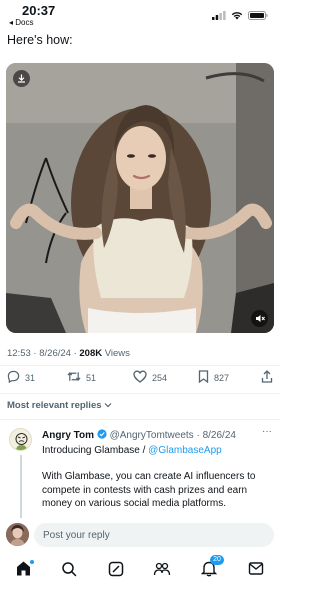 The image size is (320, 605). Describe the element at coordinates (258, 16) in the screenshot. I see `battery-icon` at that location.